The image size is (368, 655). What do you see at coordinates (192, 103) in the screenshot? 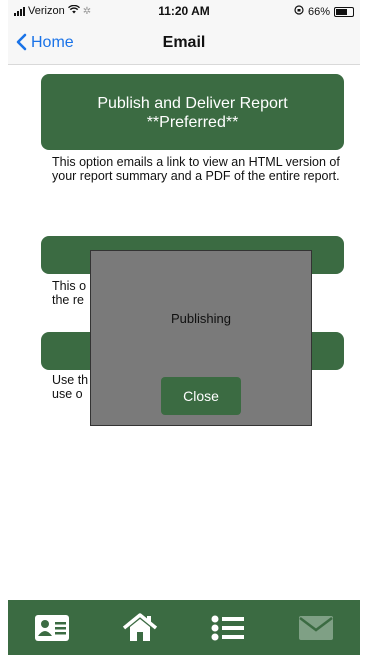
I see `publish-and-deliver-label: Publish and Deliver Report` at bounding box center [192, 103].